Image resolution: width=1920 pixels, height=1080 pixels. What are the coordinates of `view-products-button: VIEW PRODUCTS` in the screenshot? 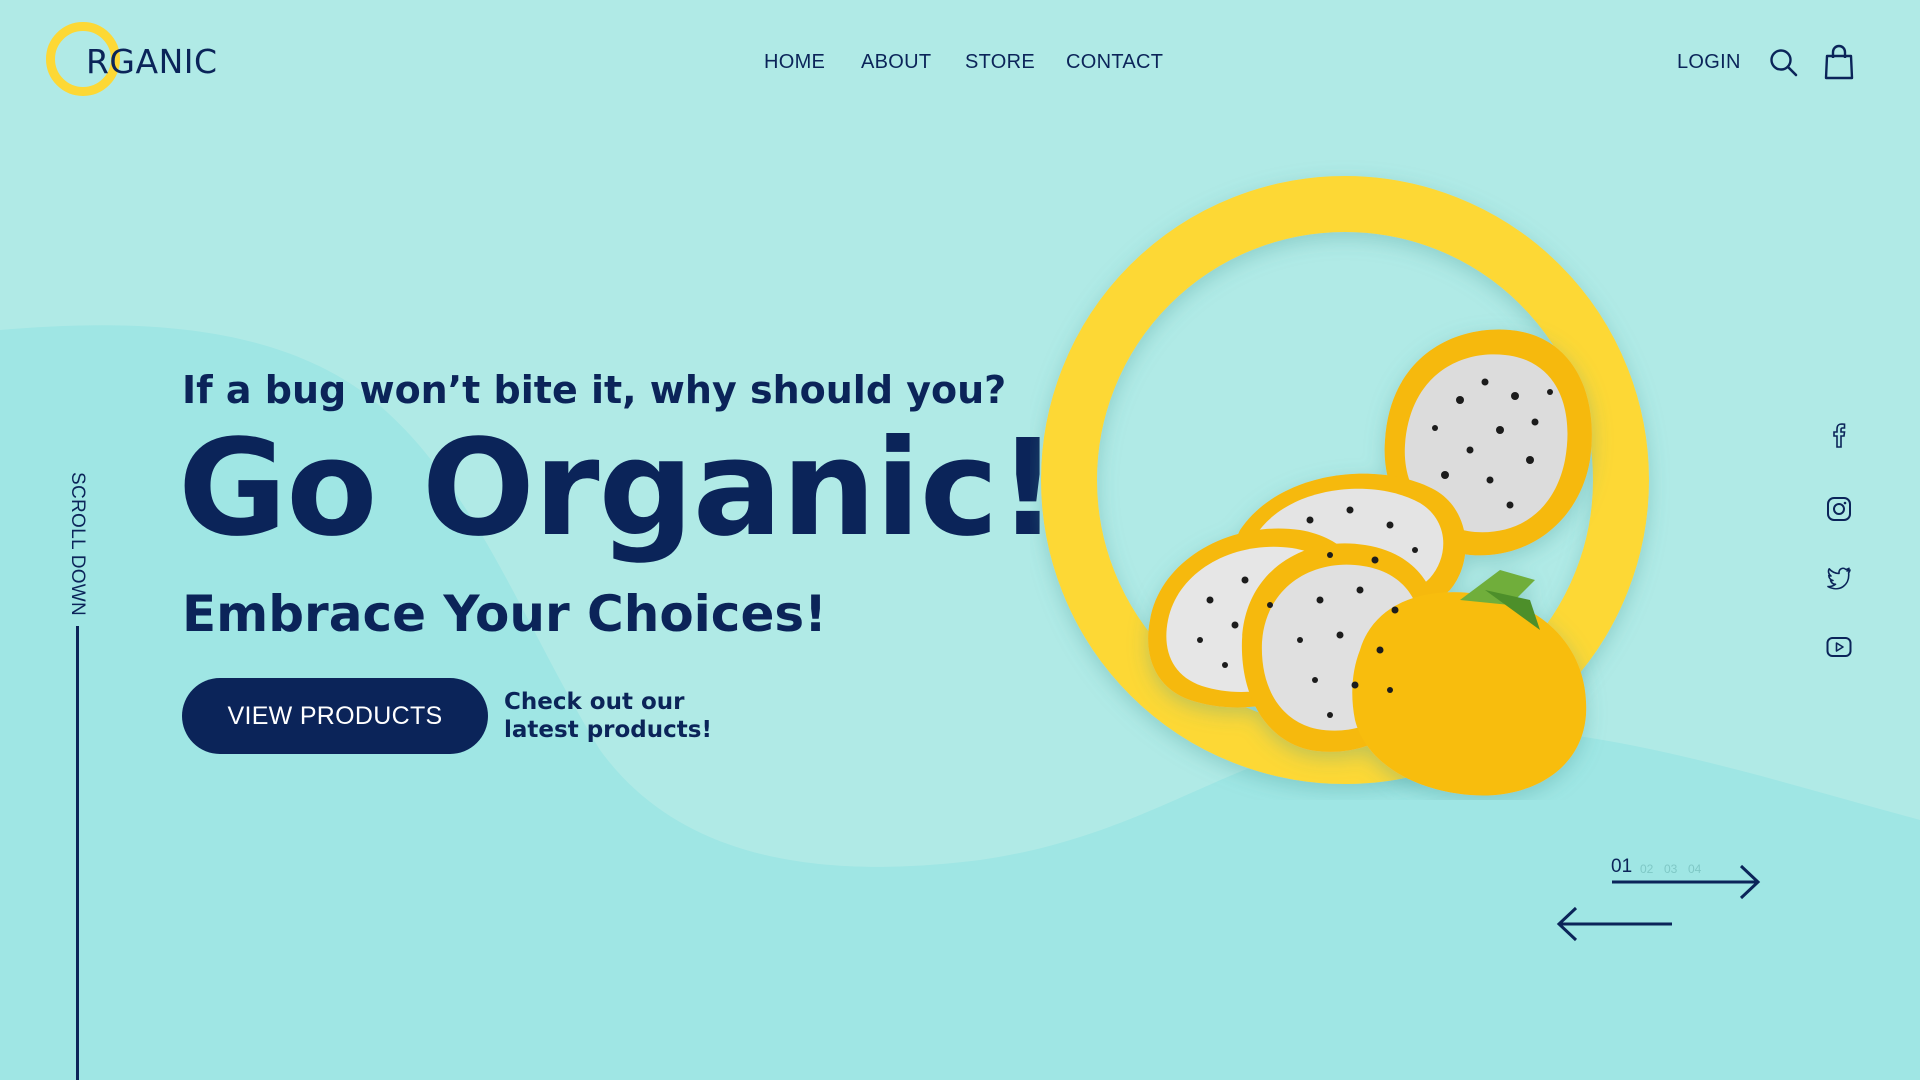 It's located at (335, 716).